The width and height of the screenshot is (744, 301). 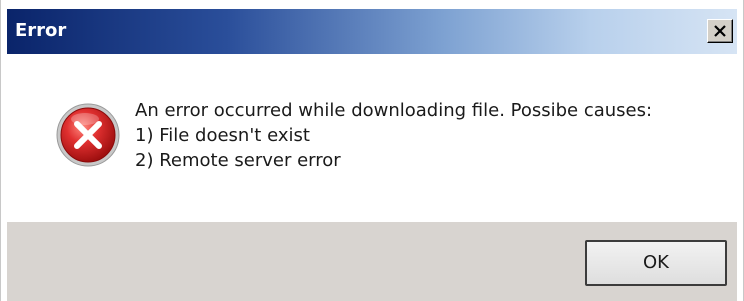 What do you see at coordinates (372, 31) in the screenshot?
I see `title-bar: Error` at bounding box center [372, 31].